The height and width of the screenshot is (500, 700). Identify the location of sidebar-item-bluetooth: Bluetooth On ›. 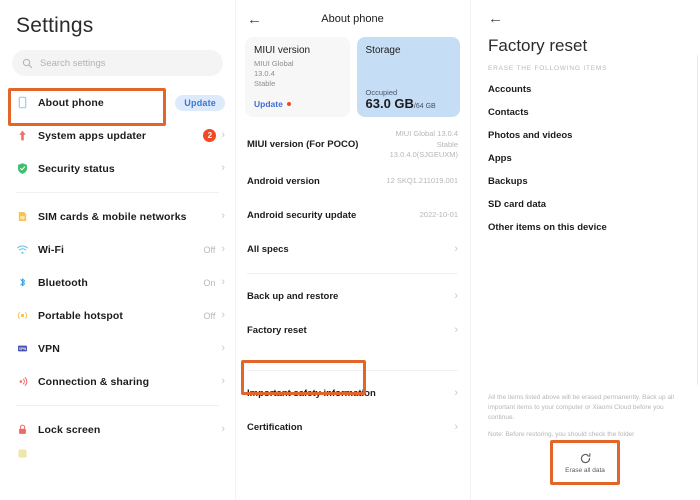
(117, 282).